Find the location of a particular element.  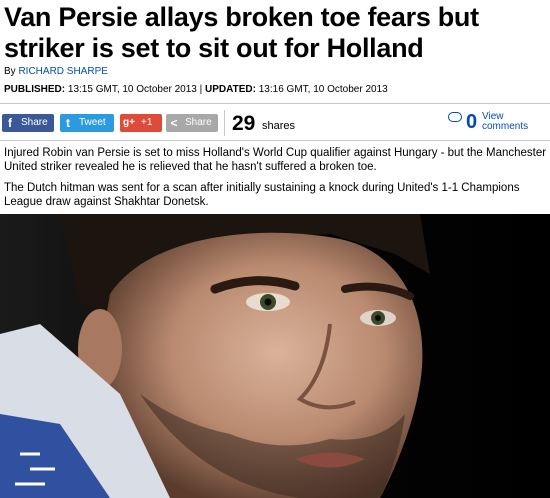

updated-time: 13:16 GMT, 10 October 2013 is located at coordinates (323, 89).